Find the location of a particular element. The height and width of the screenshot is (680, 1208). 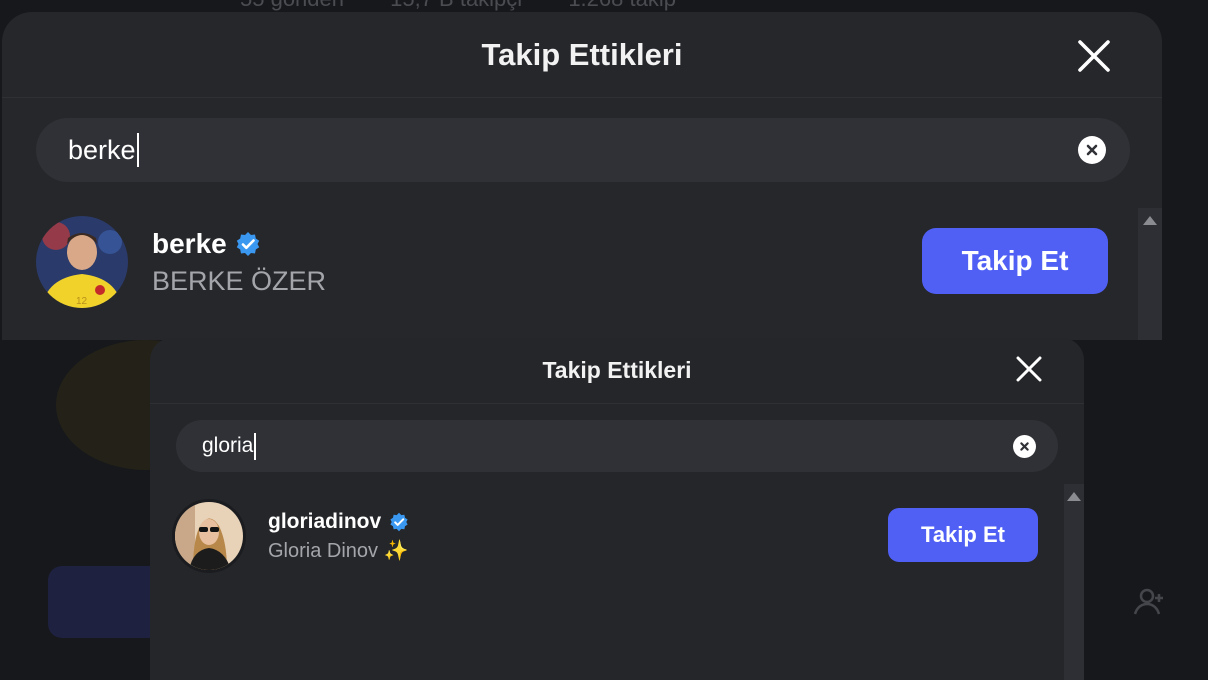

svg-text: 12 is located at coordinates (82, 301).